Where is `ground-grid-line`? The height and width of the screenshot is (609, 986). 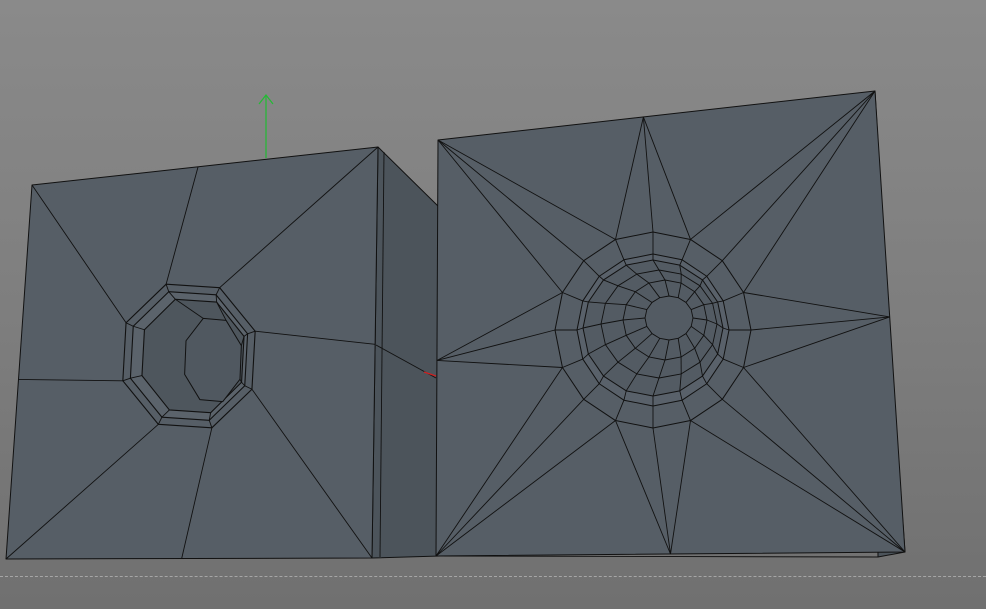 ground-grid-line is located at coordinates (493, 576).